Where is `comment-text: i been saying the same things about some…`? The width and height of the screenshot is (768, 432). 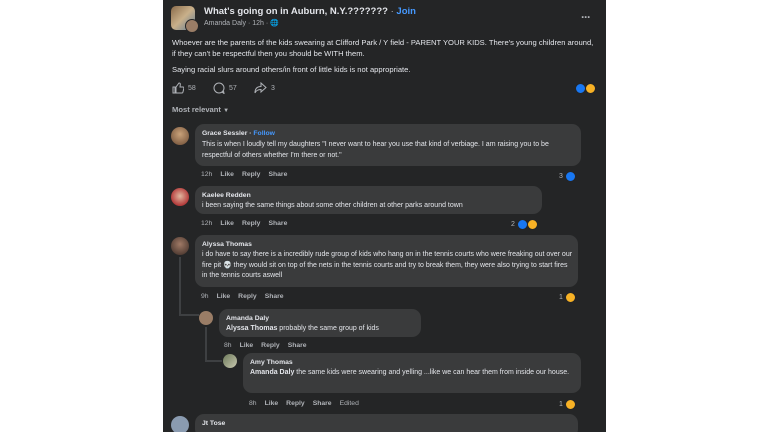
comment-text: i been saying the same things about some… is located at coordinates (332, 205).